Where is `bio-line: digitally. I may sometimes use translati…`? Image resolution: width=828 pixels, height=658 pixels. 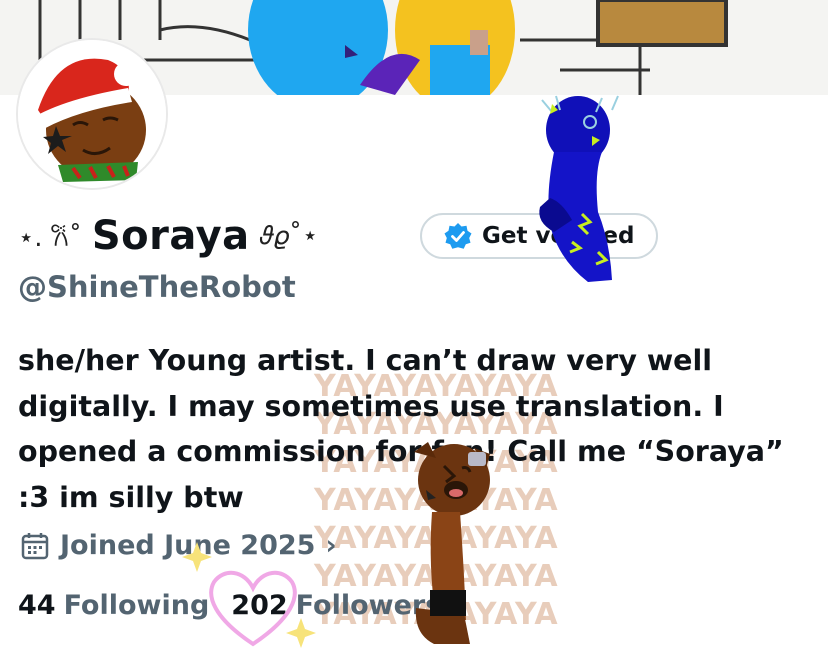 bio-line: digitally. I may sometimes use translati… is located at coordinates (371, 406).